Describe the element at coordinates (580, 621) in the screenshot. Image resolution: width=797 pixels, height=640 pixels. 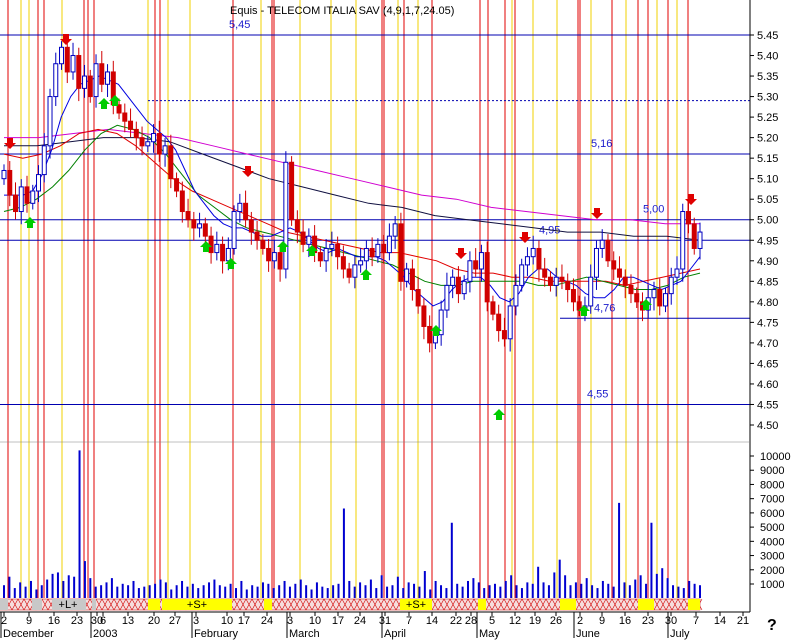
I see `date-tick-label: 2` at that location.